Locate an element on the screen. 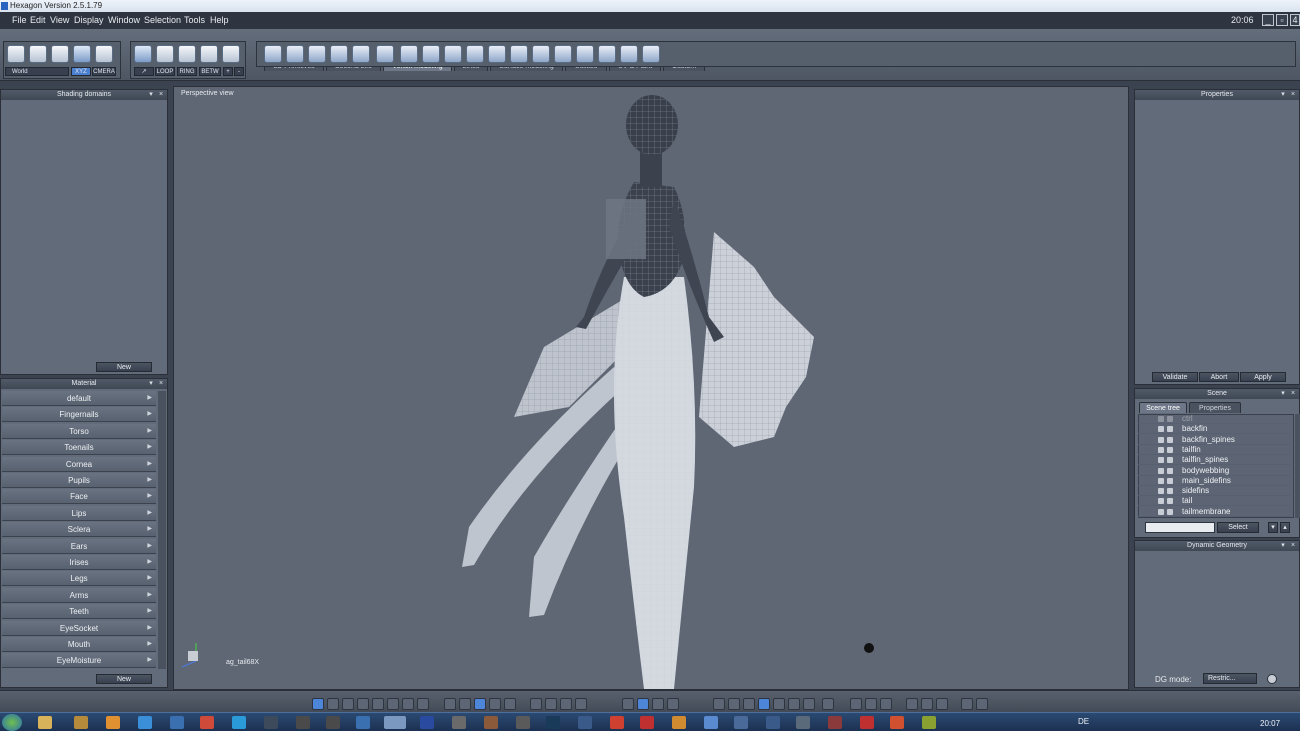 Image resolution: width=1300 pixels, height=731 pixels. material-item: Pupils ▶ is located at coordinates (79, 480).